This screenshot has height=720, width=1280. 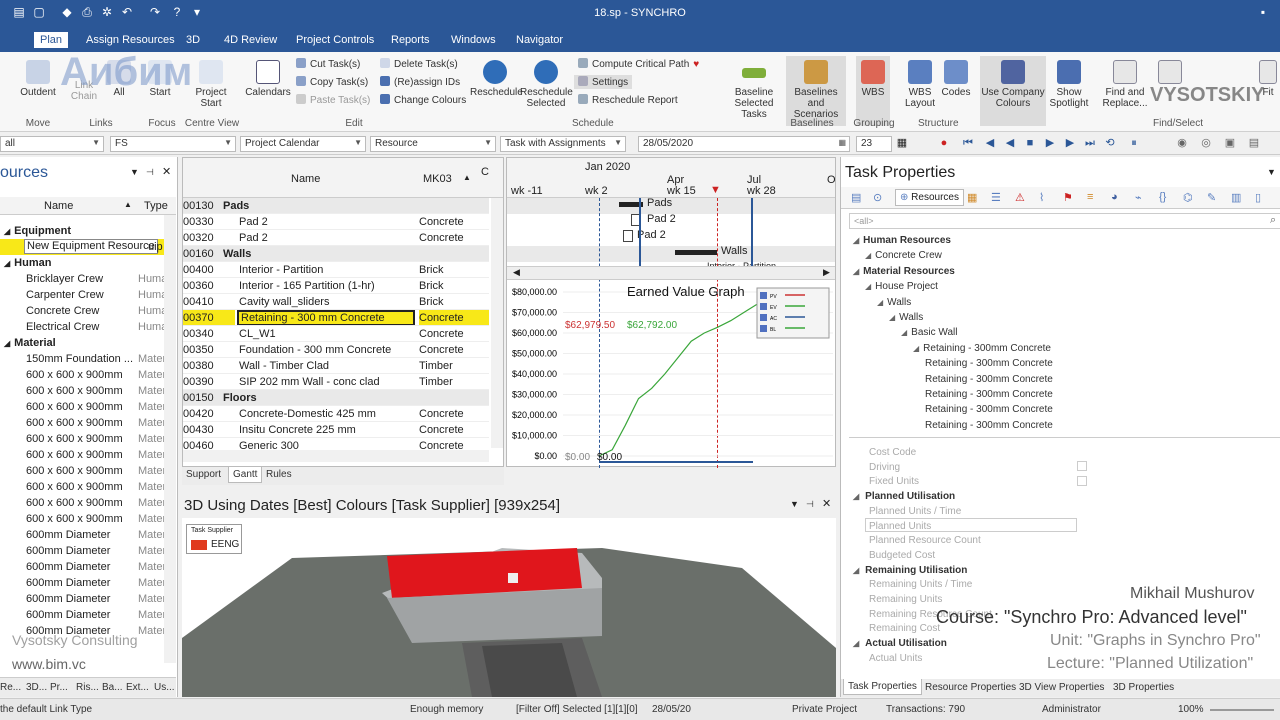 I want to click on gantt-bar-pad-2b, so click(x=628, y=236).